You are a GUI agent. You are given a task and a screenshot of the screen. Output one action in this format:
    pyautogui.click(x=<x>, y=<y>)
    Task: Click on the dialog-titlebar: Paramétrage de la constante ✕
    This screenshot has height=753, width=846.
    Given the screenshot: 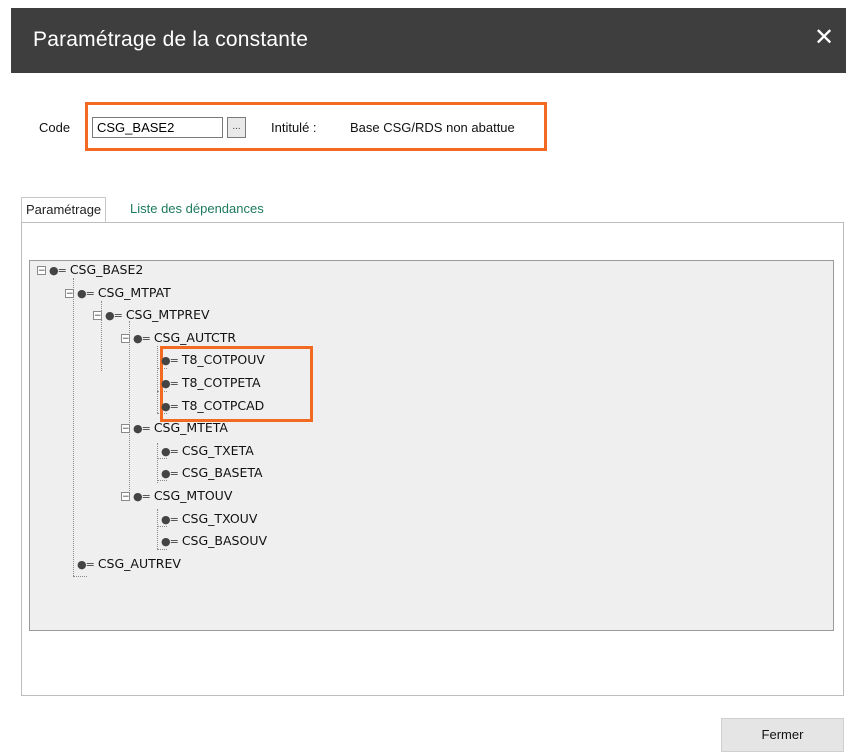 What is the action you would take?
    pyautogui.click(x=428, y=40)
    